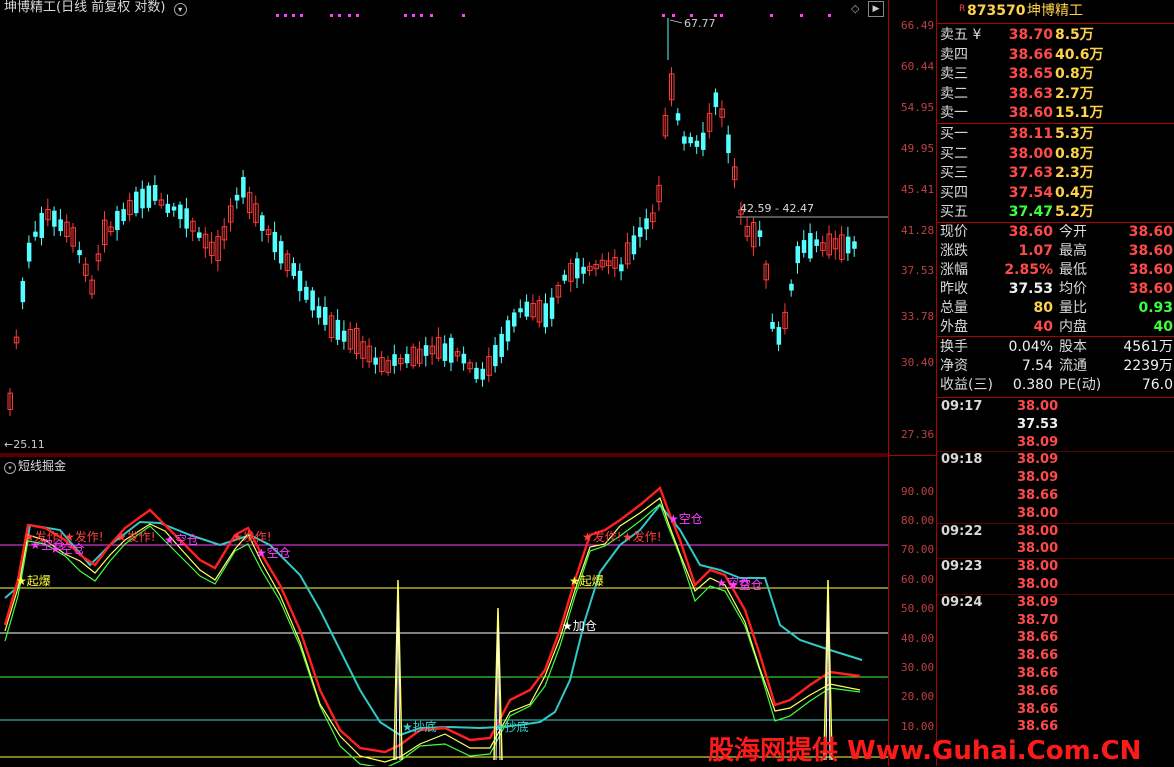  What do you see at coordinates (1030, 192) in the screenshot?
I see `buys-price: 37.54` at bounding box center [1030, 192].